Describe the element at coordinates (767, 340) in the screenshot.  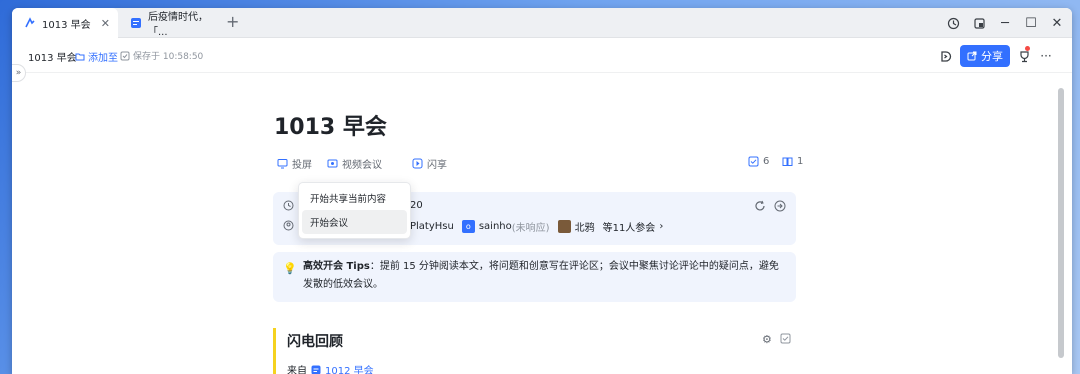
I see `settings-icon: ⚙` at that location.